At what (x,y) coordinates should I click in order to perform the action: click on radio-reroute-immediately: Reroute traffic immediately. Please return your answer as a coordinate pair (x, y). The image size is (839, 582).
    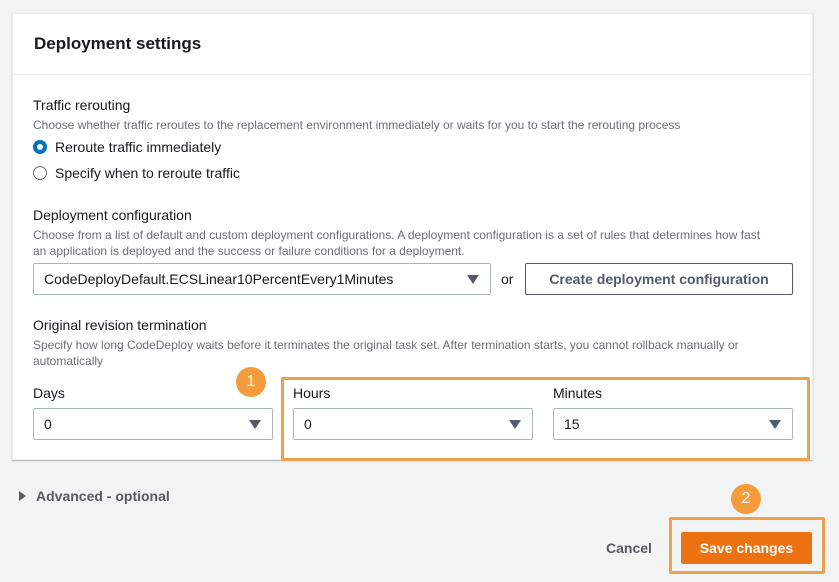
    Looking at the image, I should click on (127, 147).